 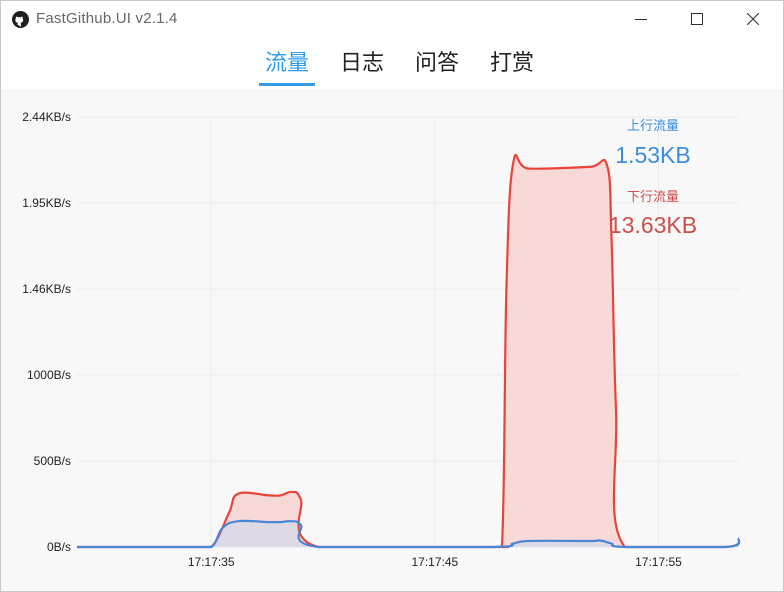 I want to click on maximize-button, so click(x=697, y=19).